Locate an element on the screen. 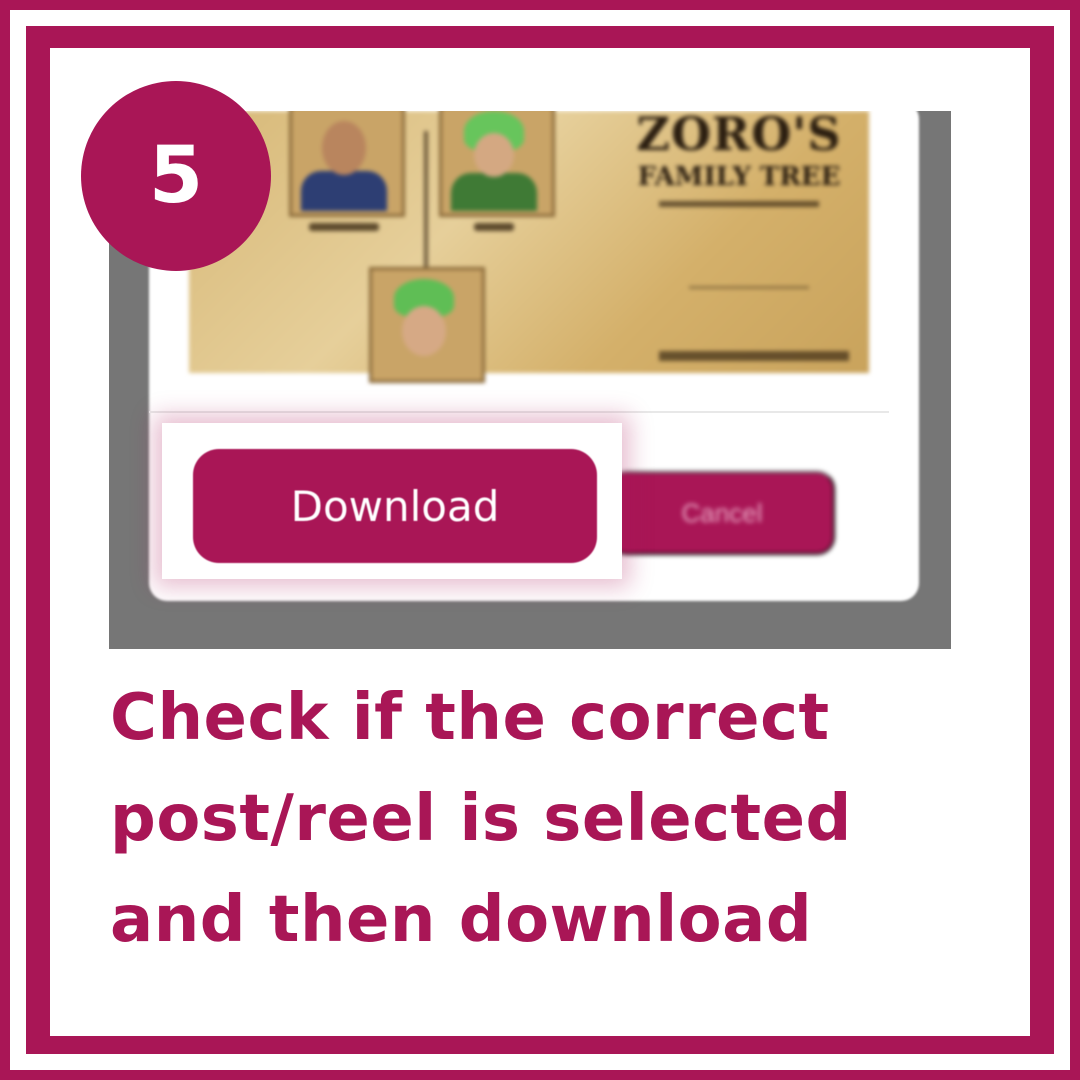  poster-footer-text is located at coordinates (754, 356).